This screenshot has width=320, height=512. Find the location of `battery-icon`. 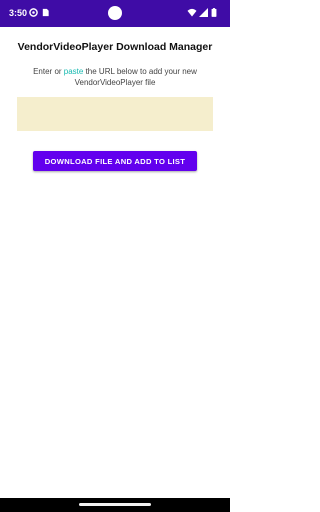

battery-icon is located at coordinates (214, 12).